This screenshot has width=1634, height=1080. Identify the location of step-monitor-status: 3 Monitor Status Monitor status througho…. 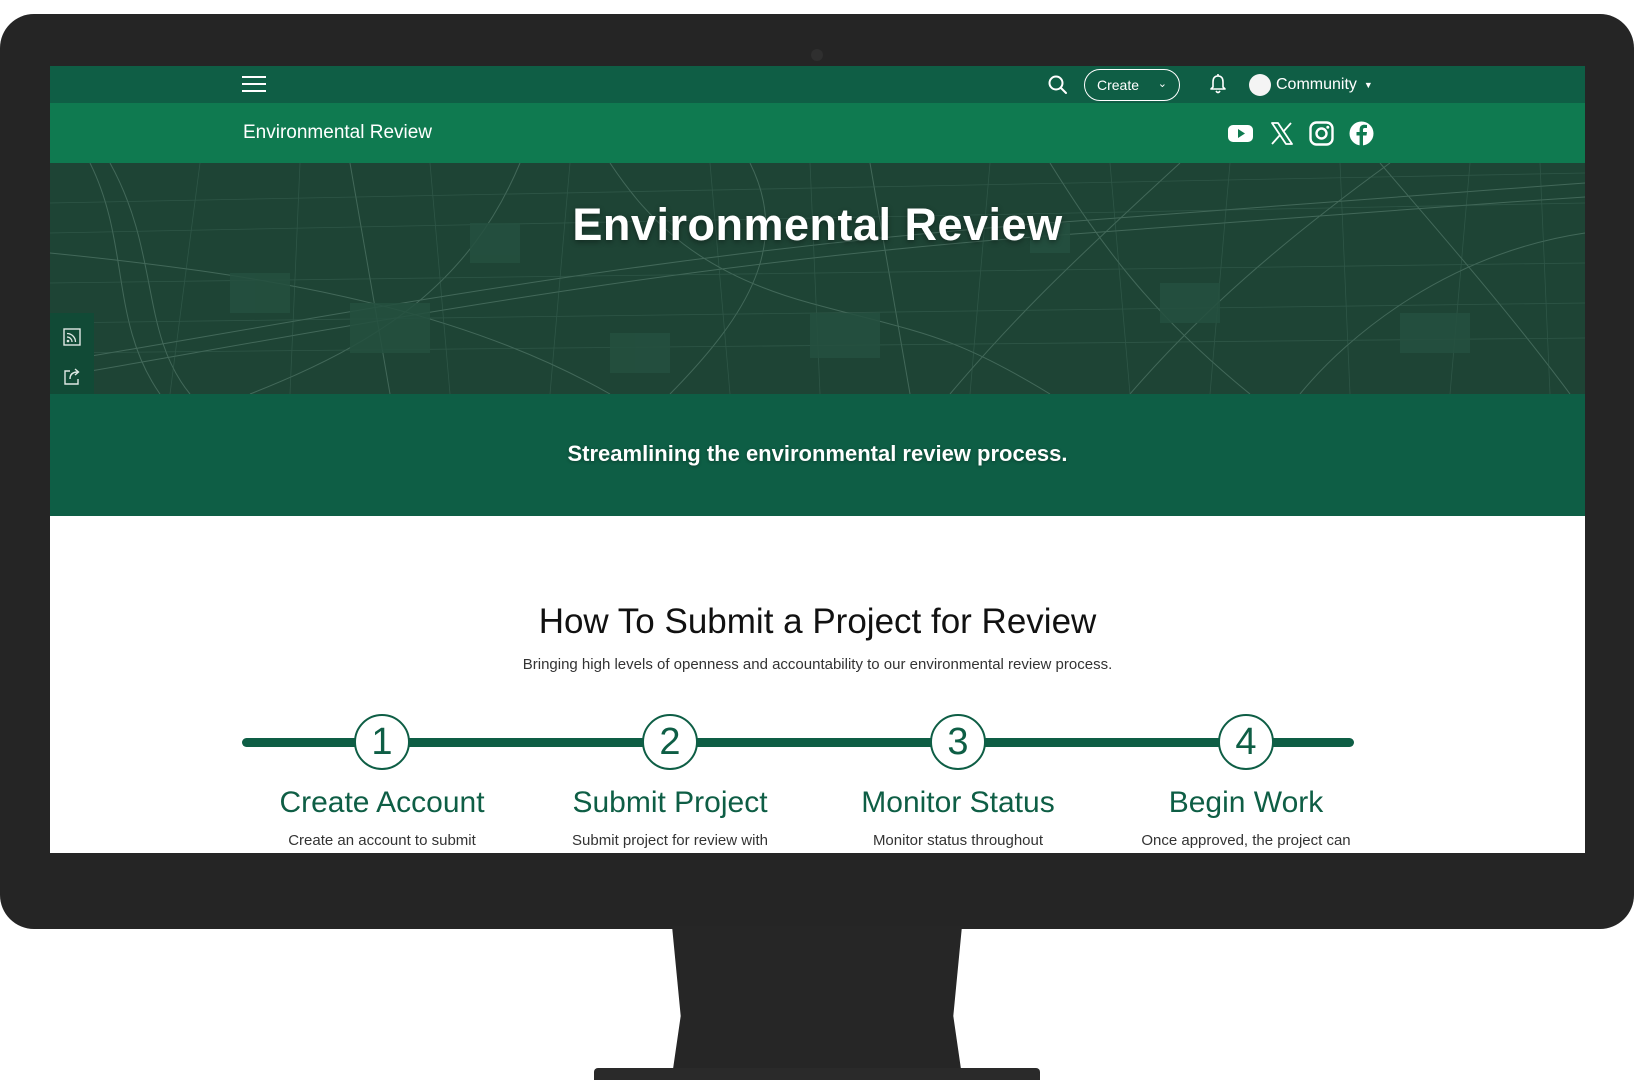
(958, 781).